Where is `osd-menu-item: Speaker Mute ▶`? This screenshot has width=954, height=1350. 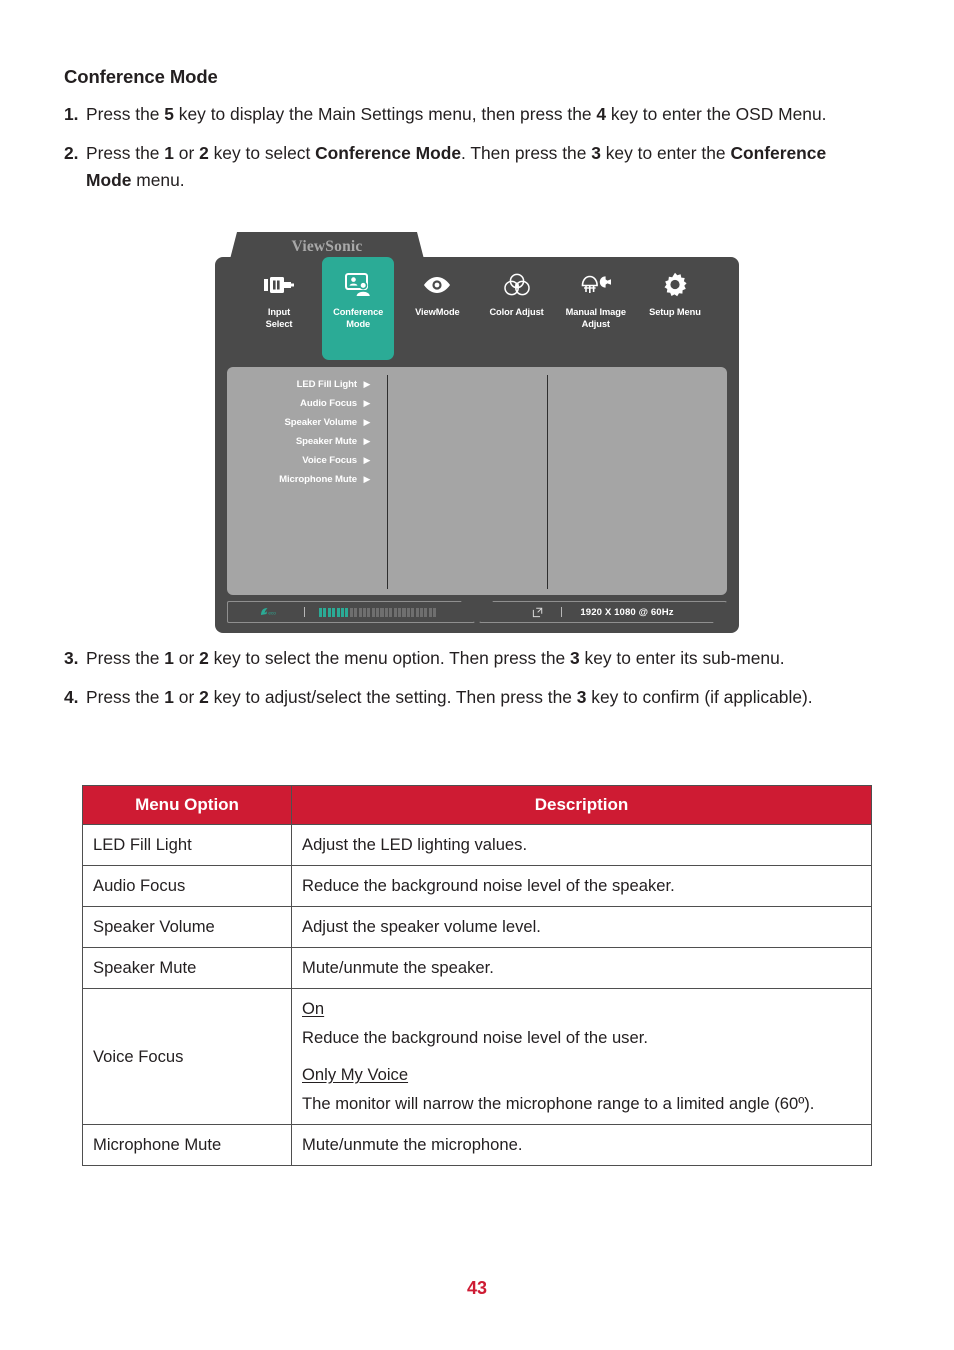 osd-menu-item: Speaker Mute ▶ is located at coordinates (307, 441).